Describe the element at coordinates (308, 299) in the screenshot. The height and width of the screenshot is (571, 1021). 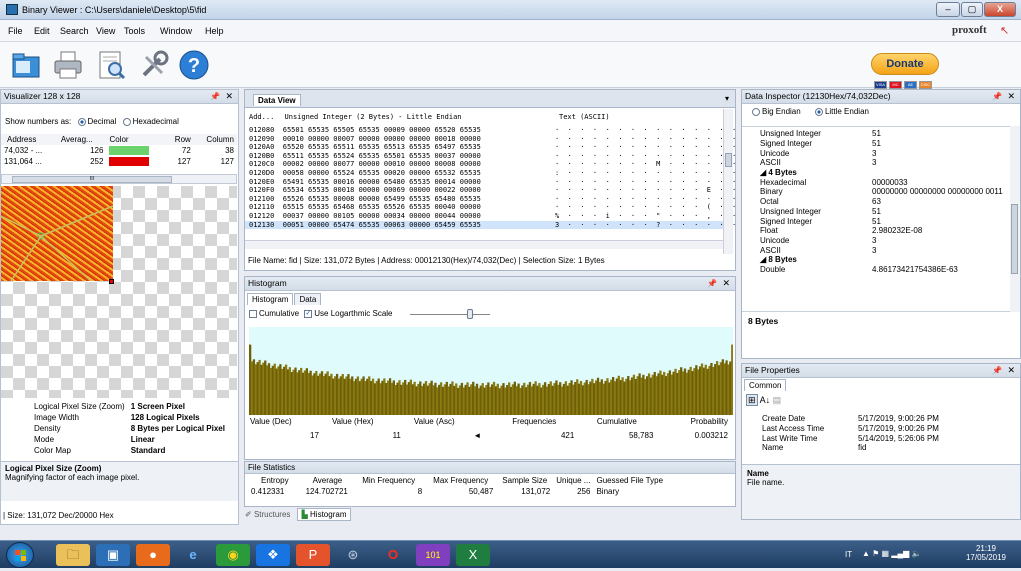
I see `tab-data: Data` at that location.